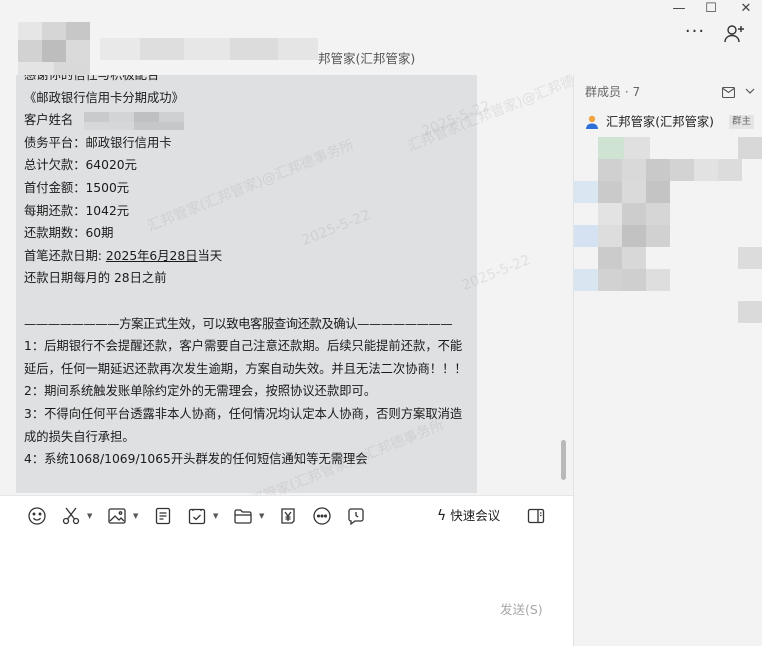  I want to click on minimize-button: —, so click(679, 9).